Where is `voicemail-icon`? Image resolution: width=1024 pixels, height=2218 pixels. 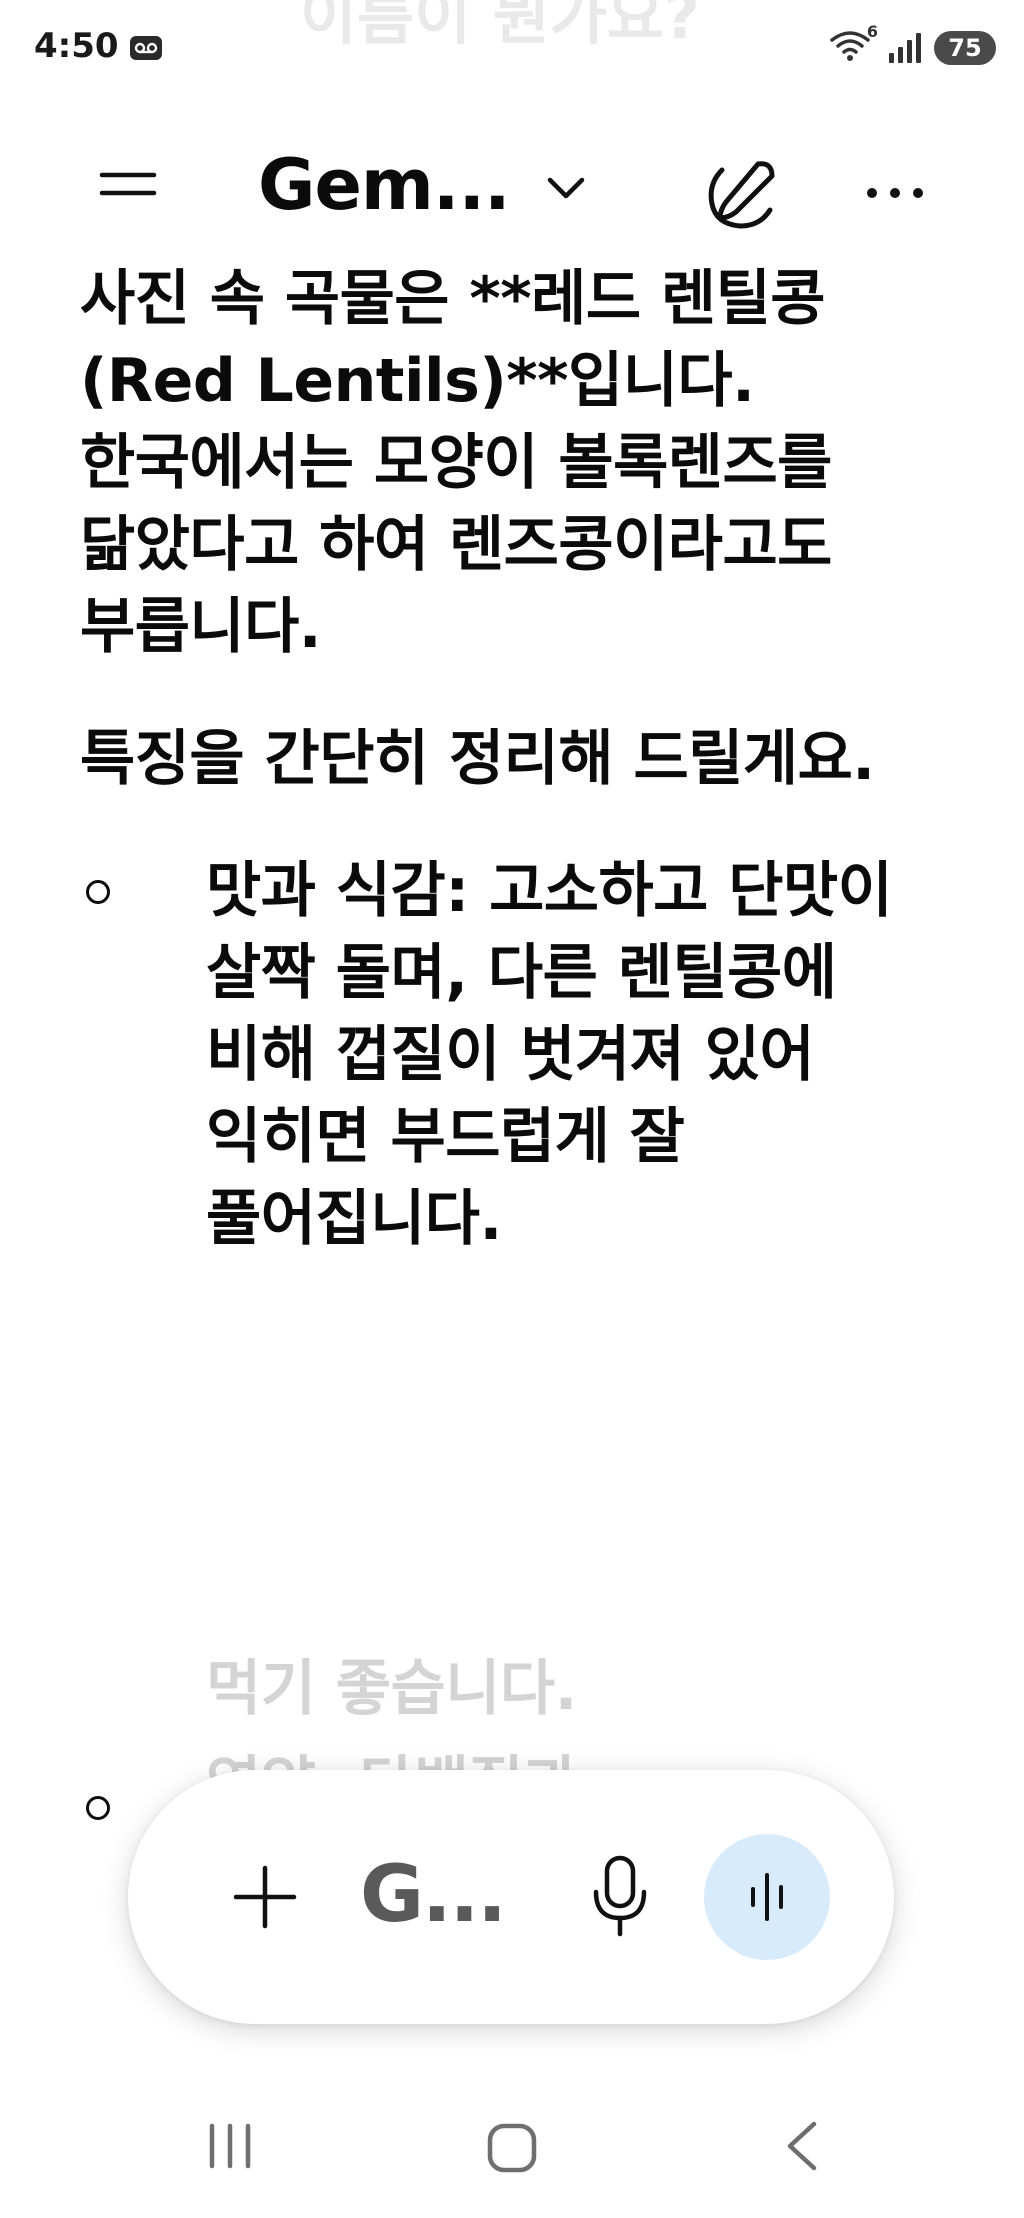
voicemail-icon is located at coordinates (146, 48).